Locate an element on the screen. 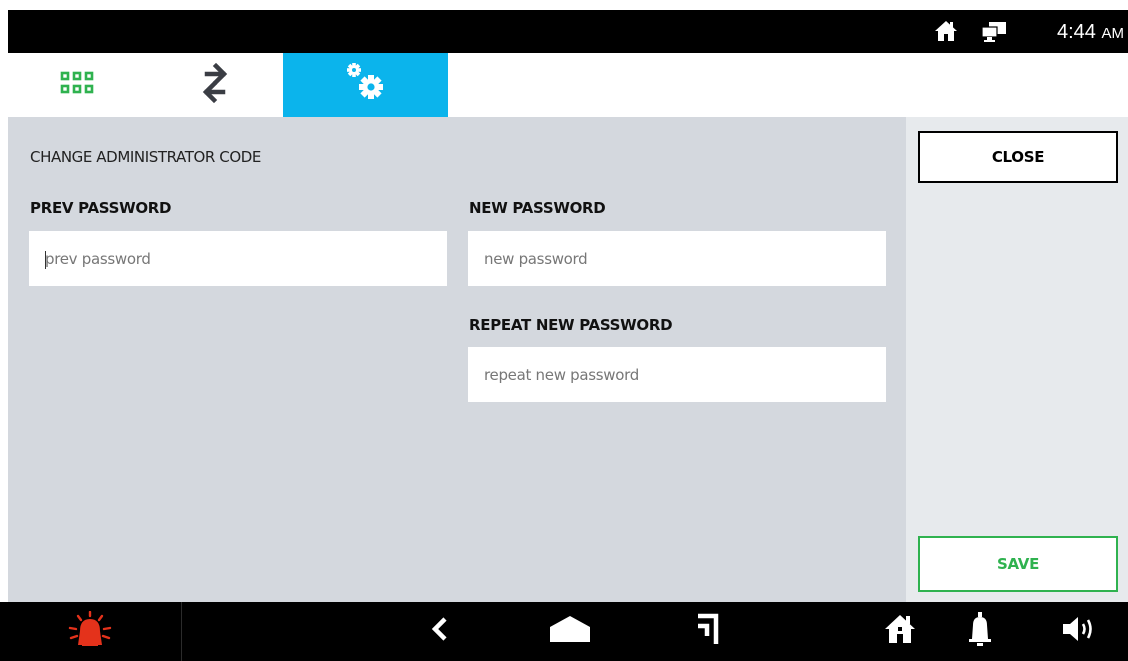  house-button is located at coordinates (900, 631).